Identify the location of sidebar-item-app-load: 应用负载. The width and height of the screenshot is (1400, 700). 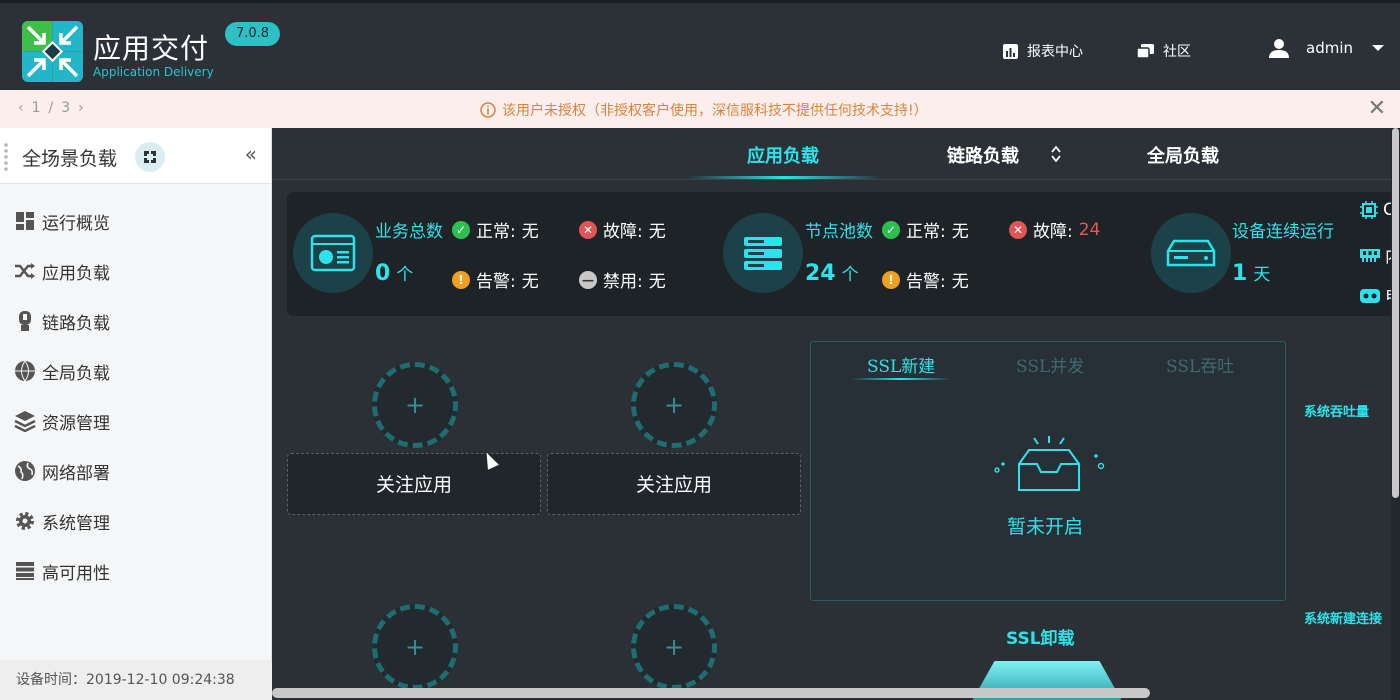
(135, 271).